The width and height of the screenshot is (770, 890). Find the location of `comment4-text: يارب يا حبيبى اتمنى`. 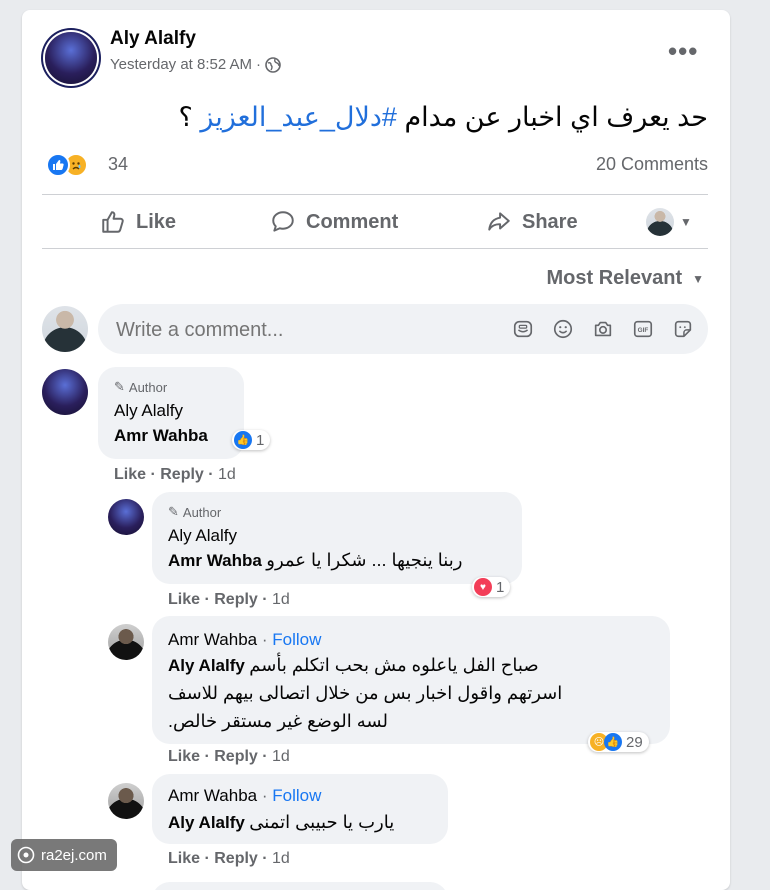

comment4-text: يارب يا حبيبى اتمنى is located at coordinates (322, 822).